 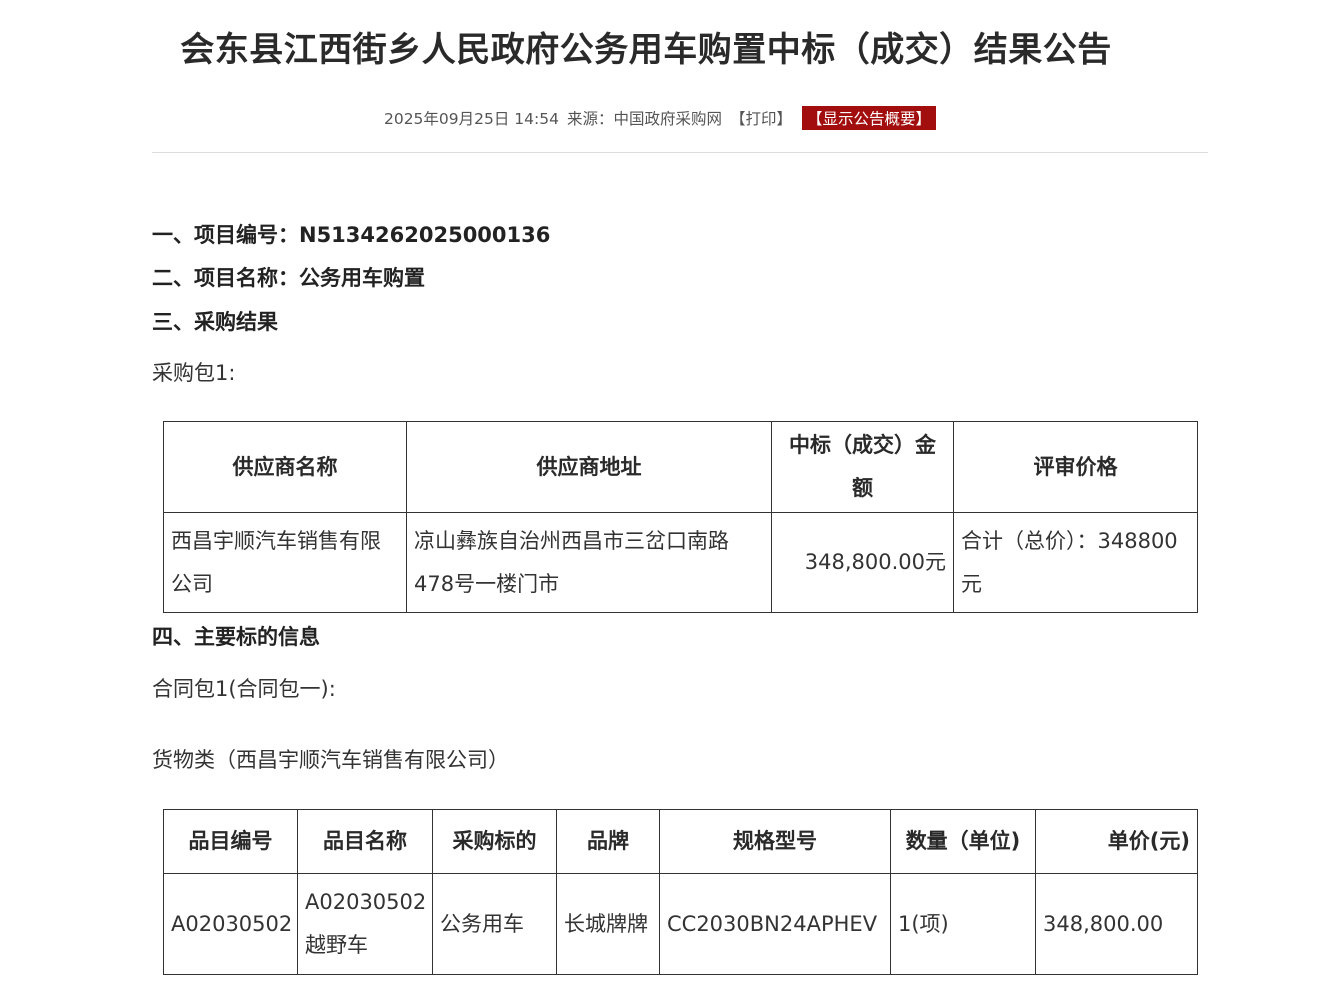 I want to click on review-price-cell: 合计（总价）：348800元, so click(x=1075, y=562).